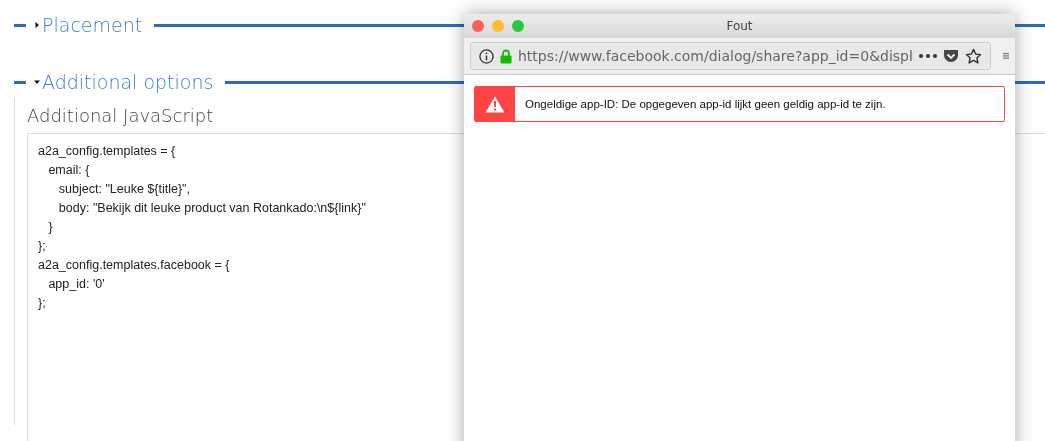 This screenshot has width=1045, height=441. I want to click on info-icon, so click(486, 56).